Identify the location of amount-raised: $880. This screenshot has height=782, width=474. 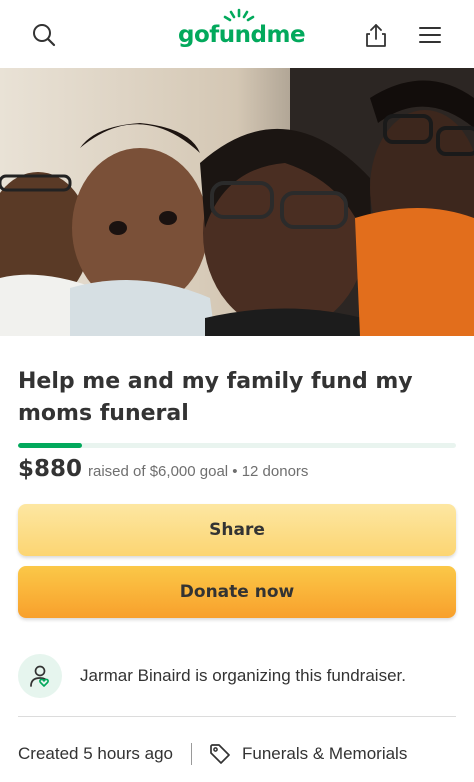
(50, 469).